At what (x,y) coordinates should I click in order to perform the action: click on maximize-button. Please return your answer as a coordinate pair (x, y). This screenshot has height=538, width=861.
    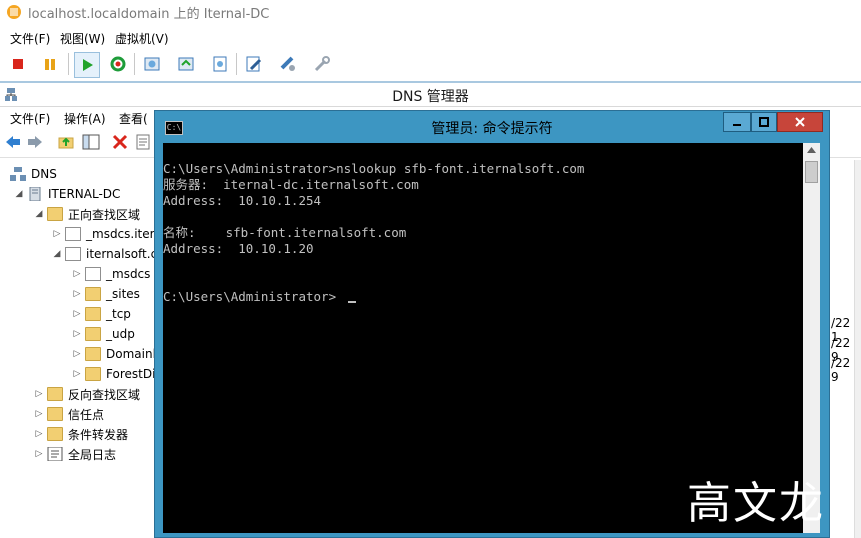
    Looking at the image, I should click on (764, 122).